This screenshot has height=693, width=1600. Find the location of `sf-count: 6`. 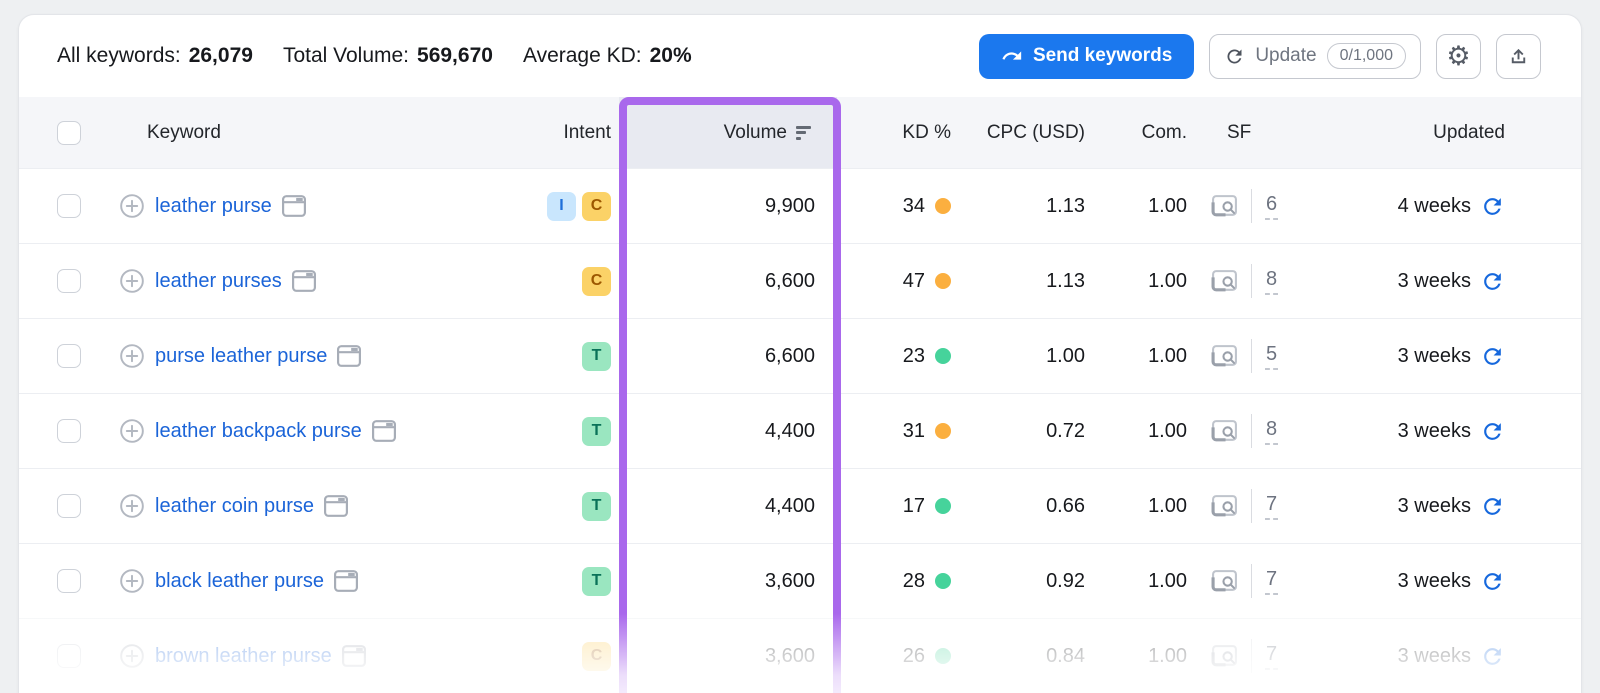

sf-count: 6 is located at coordinates (1272, 206).